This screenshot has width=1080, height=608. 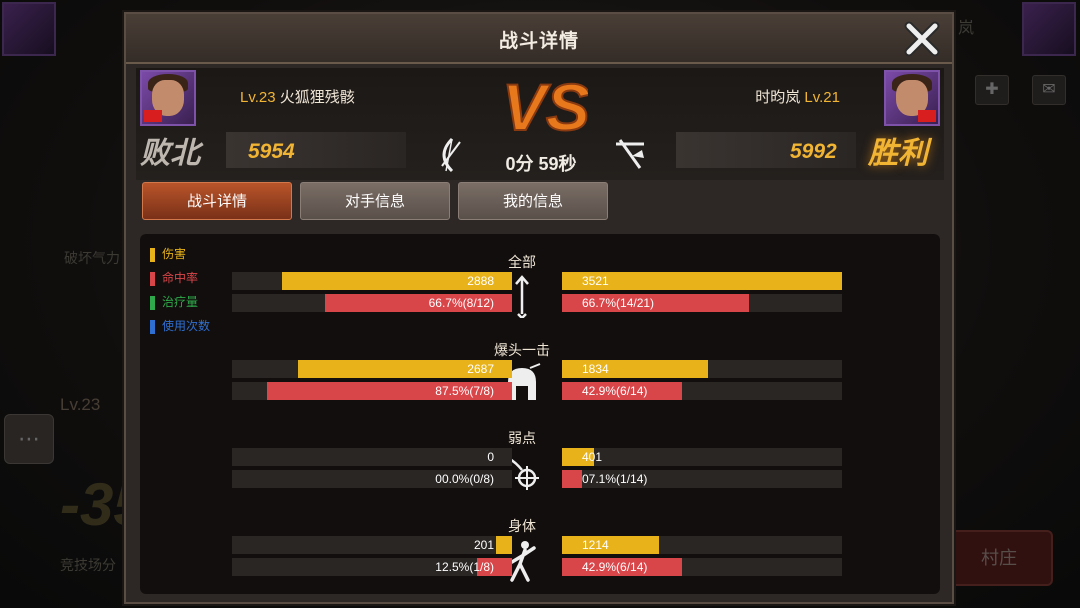 What do you see at coordinates (610, 545) in the screenshot?
I see `right-damage-fill` at bounding box center [610, 545].